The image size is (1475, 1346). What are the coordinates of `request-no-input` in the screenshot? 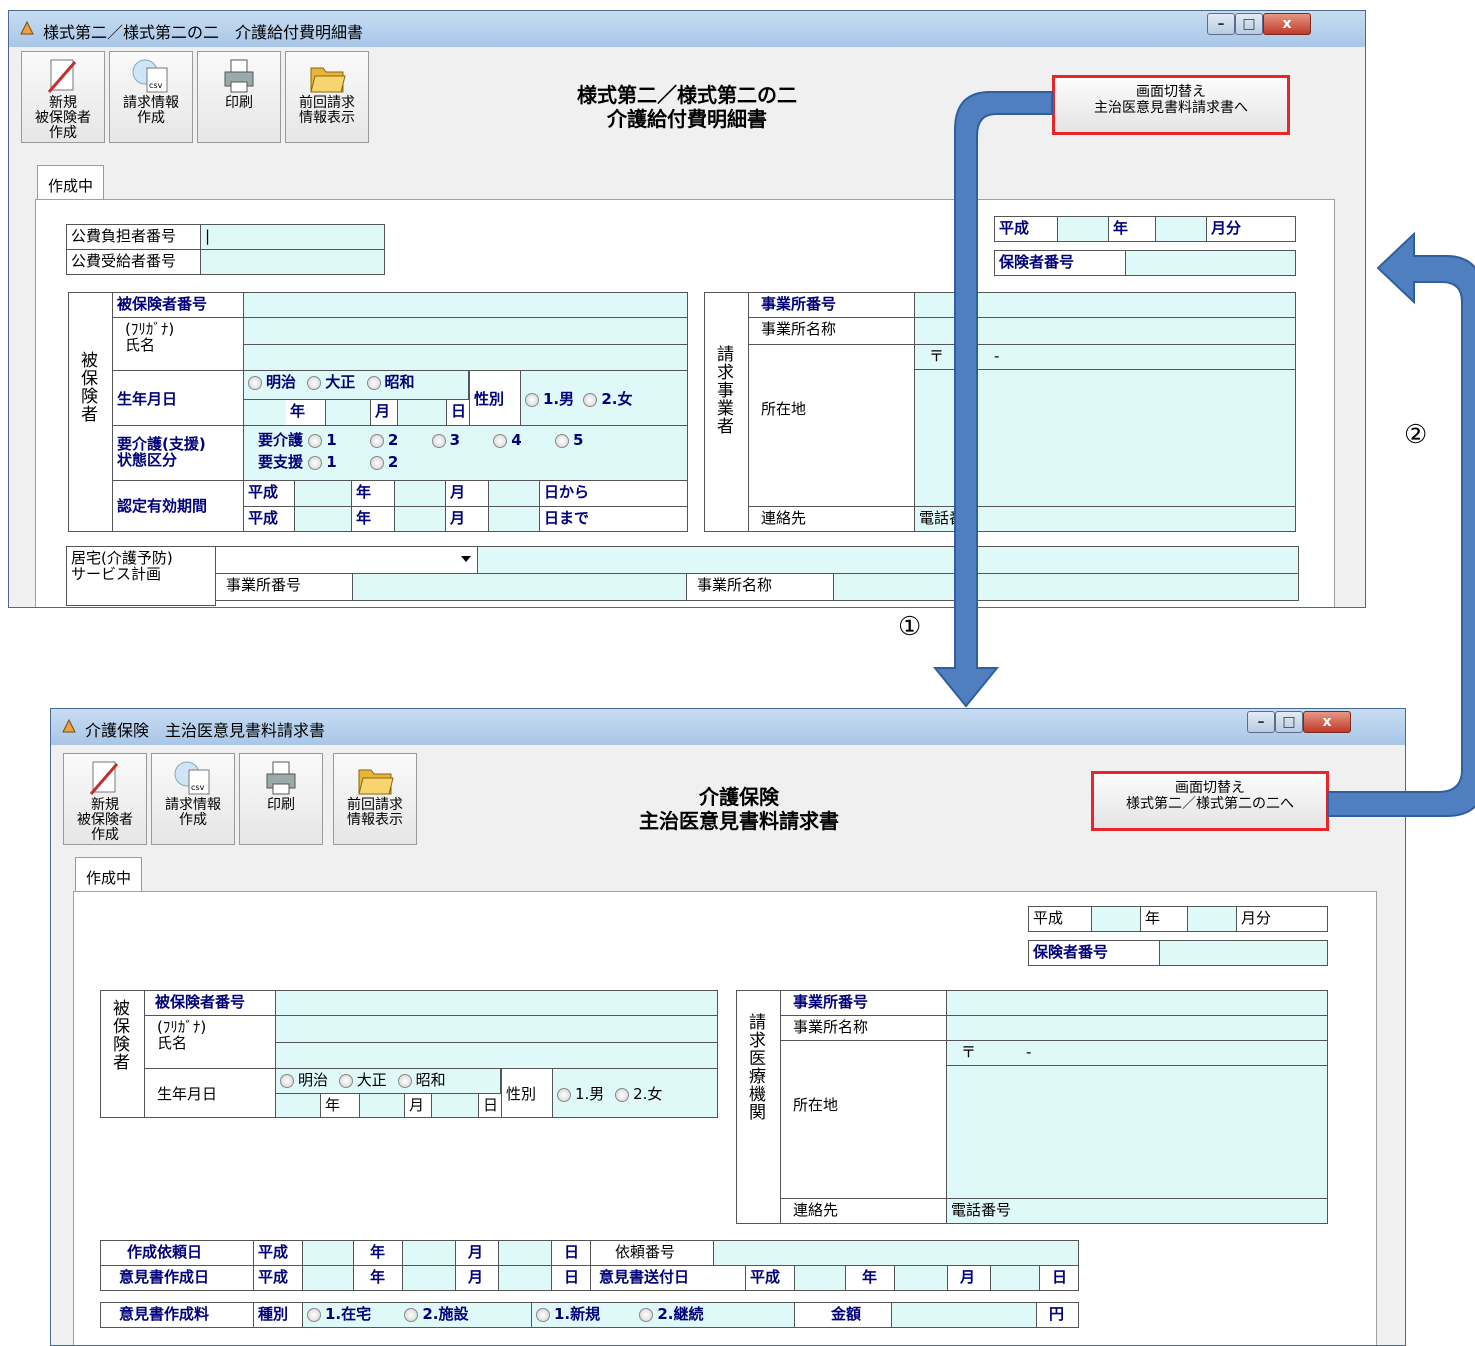 It's located at (896, 1253).